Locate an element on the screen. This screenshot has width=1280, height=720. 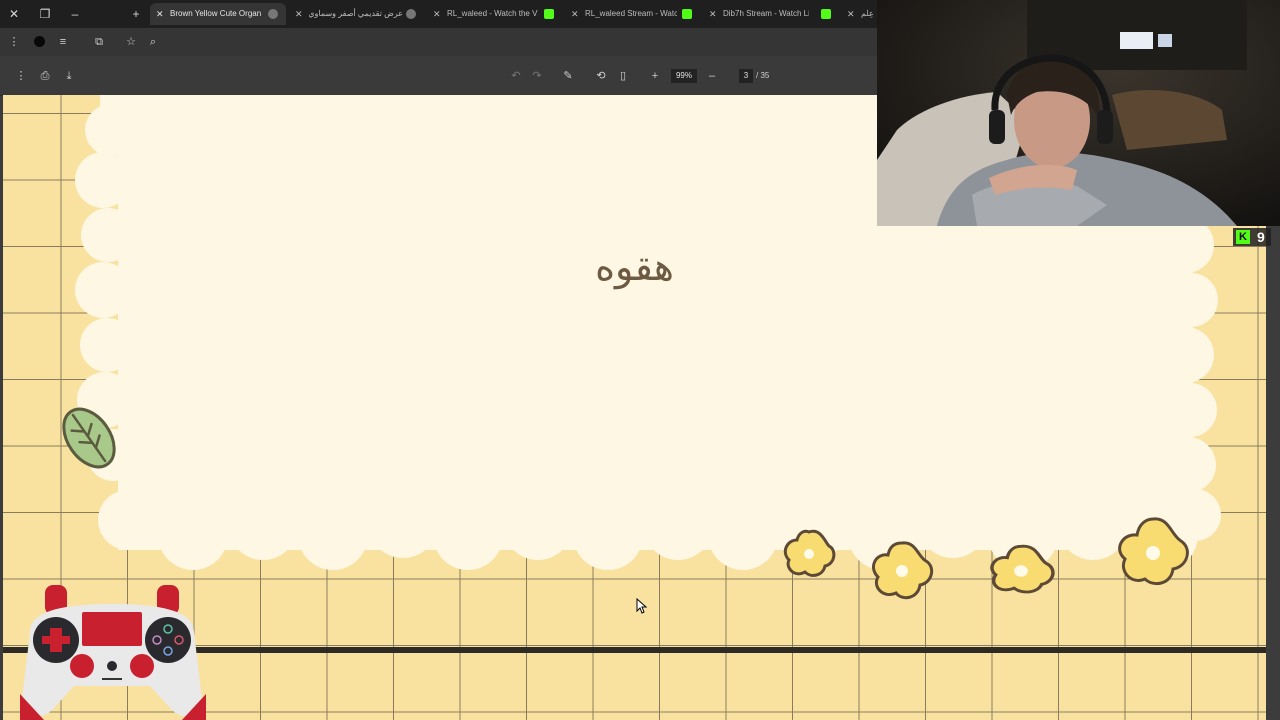
download-icon: ⤓ is located at coordinates (69, 76).